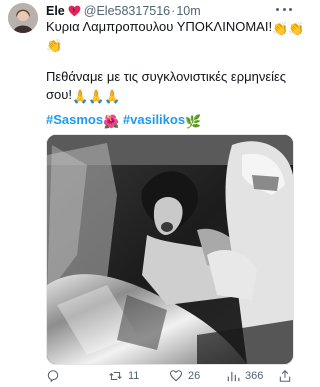 This screenshot has width=320, height=387. I want to click on hashtags: #Sasmos🌺 #vasilikos🌿, so click(123, 120).